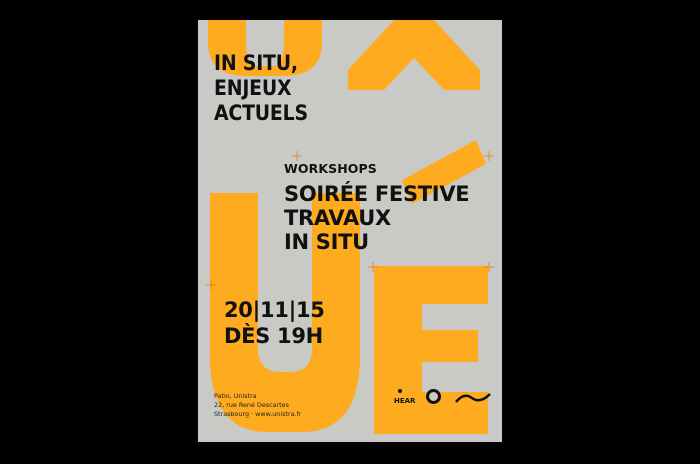 This screenshot has height=464, width=700. I want to click on circle-logo-icon, so click(433, 396).